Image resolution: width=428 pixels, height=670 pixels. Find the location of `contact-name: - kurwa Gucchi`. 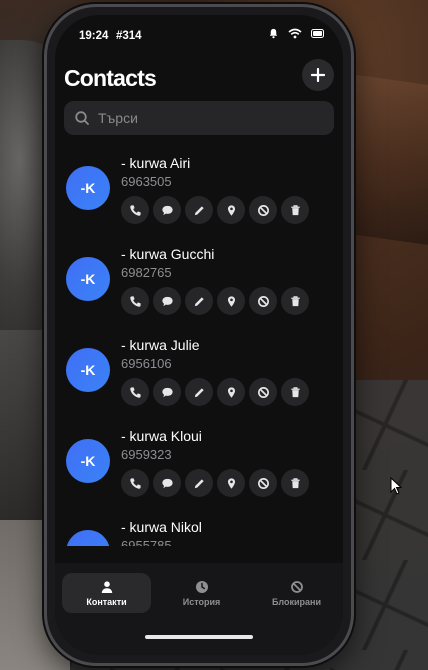

contact-name: - kurwa Gucchi is located at coordinates (168, 254).